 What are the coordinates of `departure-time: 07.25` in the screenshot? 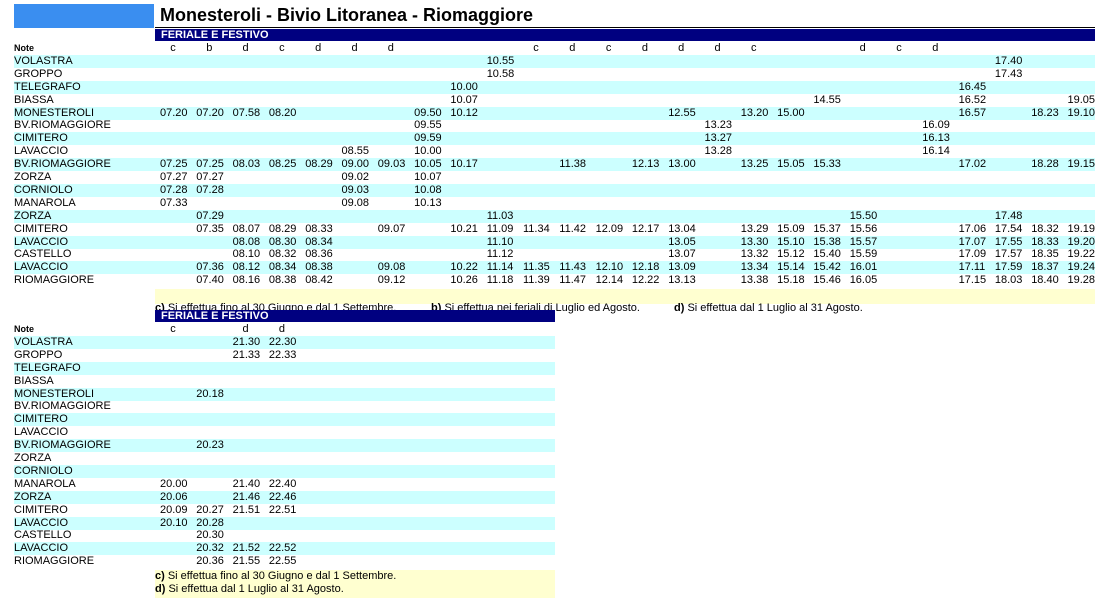 It's located at (174, 164).